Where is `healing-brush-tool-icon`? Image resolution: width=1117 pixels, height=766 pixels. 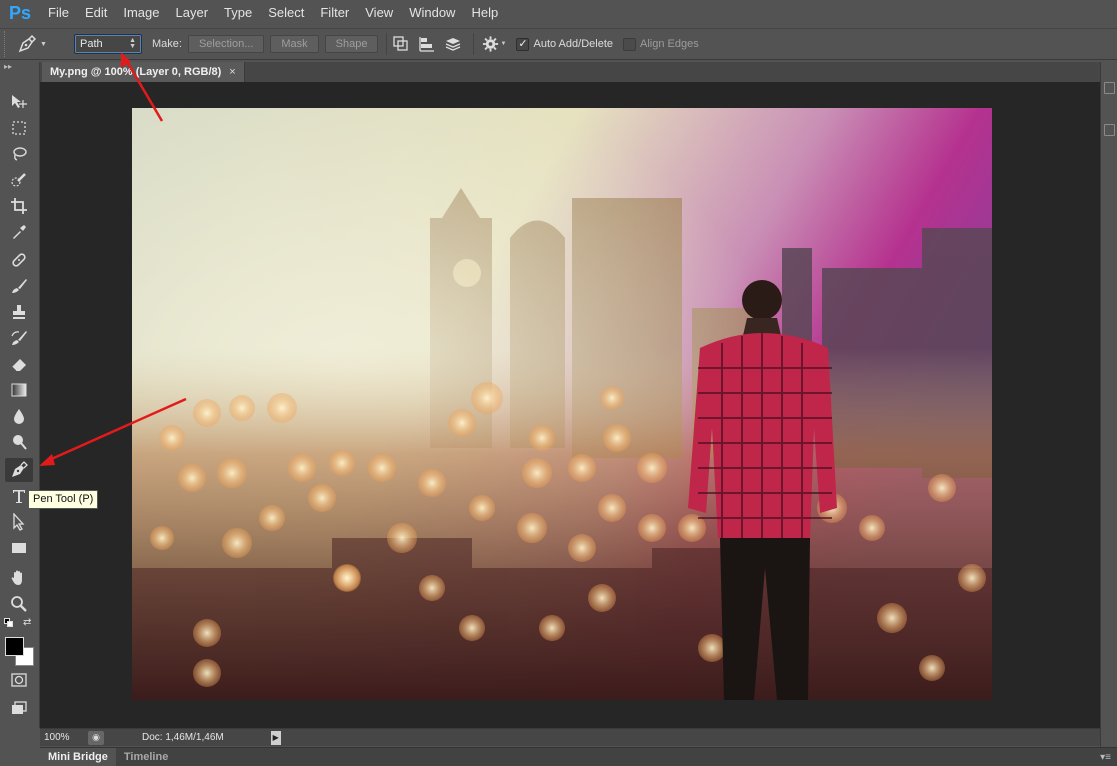
healing-brush-tool-icon is located at coordinates (19, 260).